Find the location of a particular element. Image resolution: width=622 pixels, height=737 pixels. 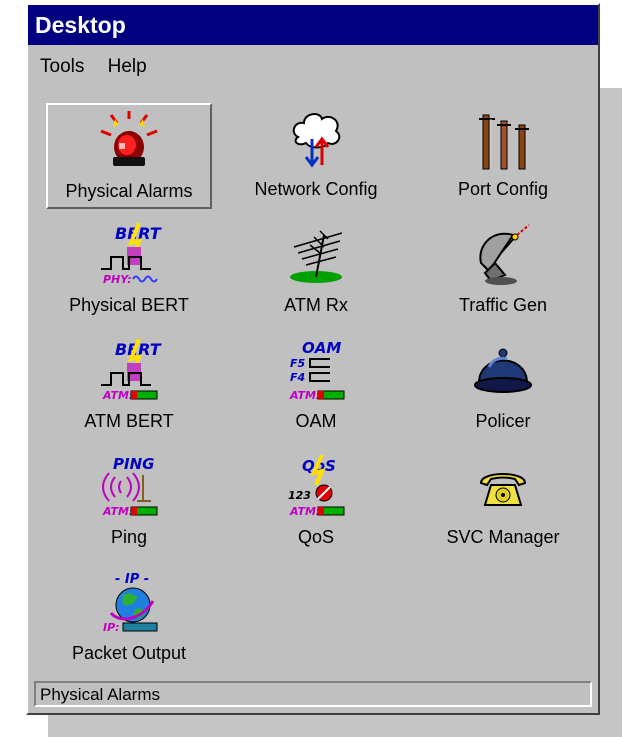

tile-ping: PING ATM: Ping is located at coordinates (129, 504).